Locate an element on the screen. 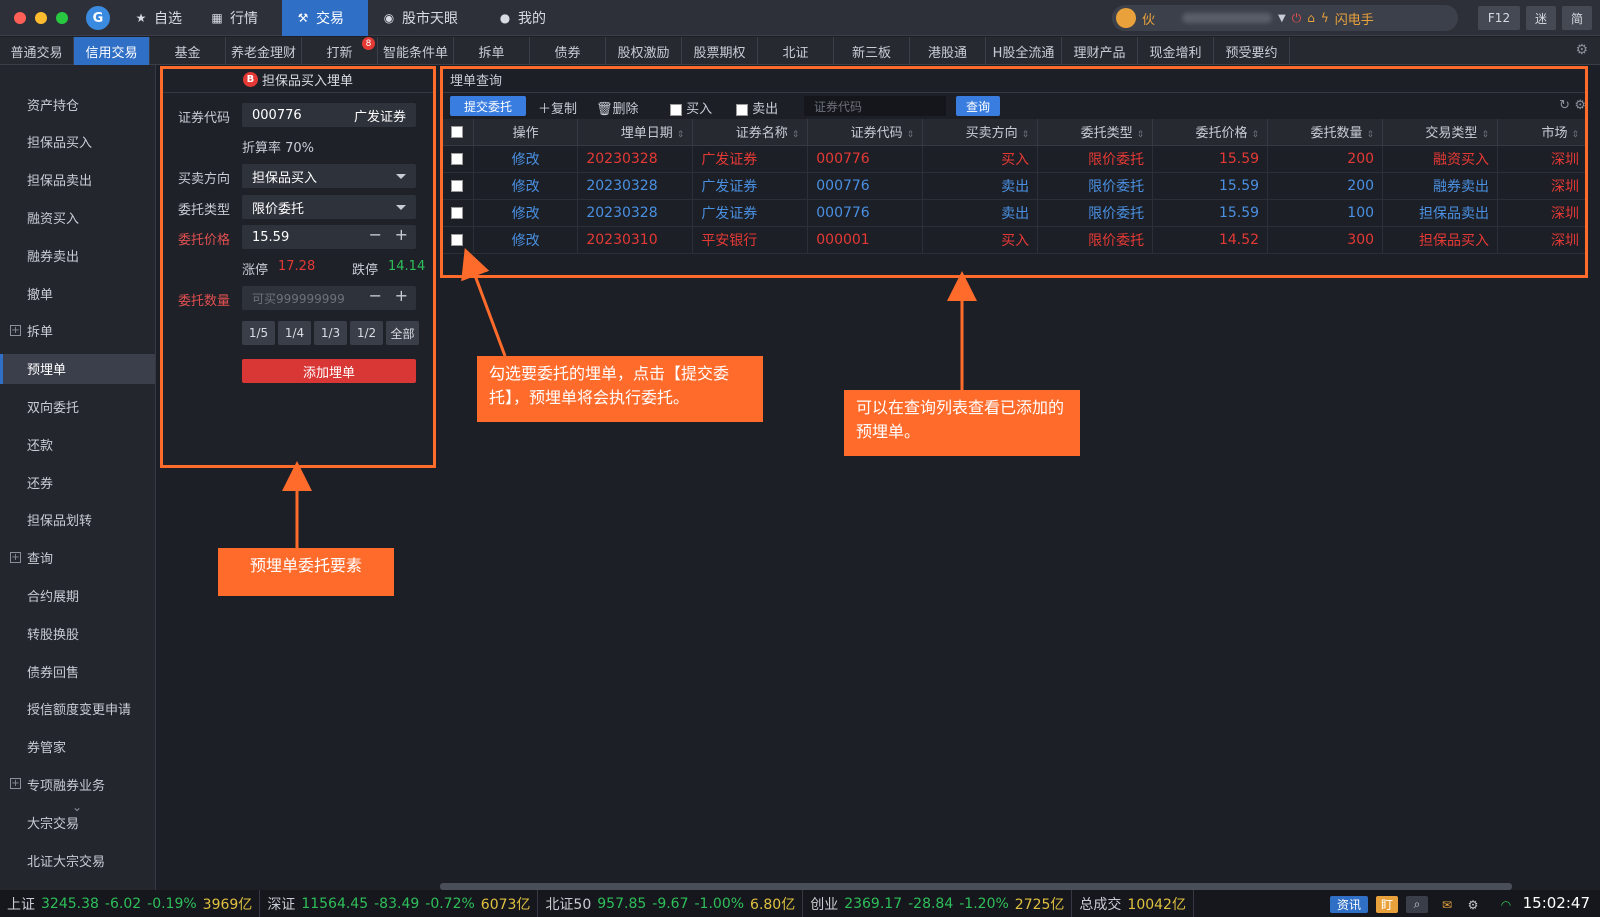 The image size is (1600, 917). callout-arrows is located at coordinates (629, 397).